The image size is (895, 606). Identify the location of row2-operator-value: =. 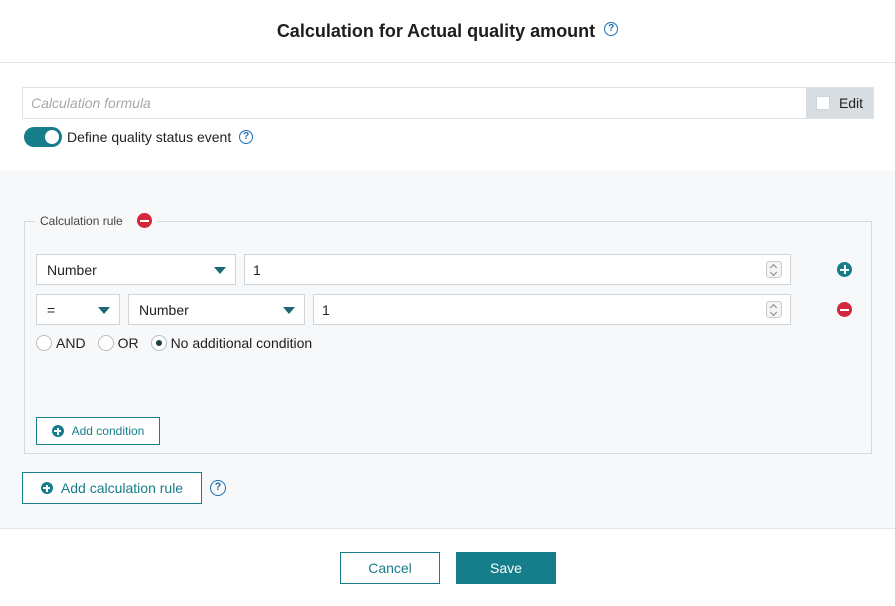
(51, 309).